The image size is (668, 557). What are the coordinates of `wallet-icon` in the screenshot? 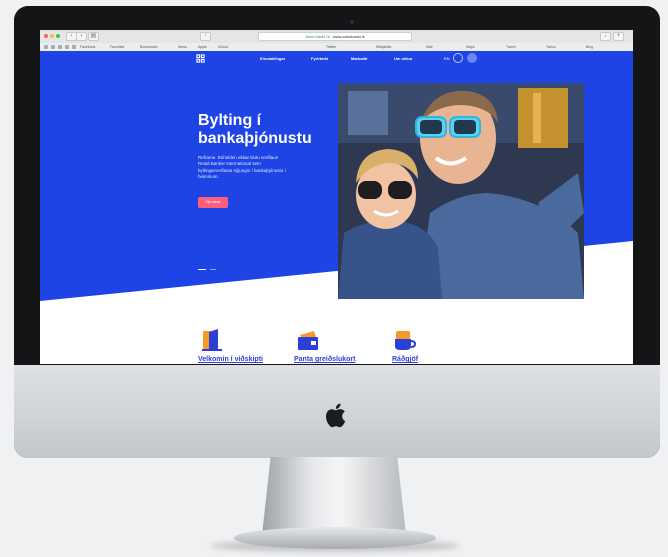 It's located at (308, 340).